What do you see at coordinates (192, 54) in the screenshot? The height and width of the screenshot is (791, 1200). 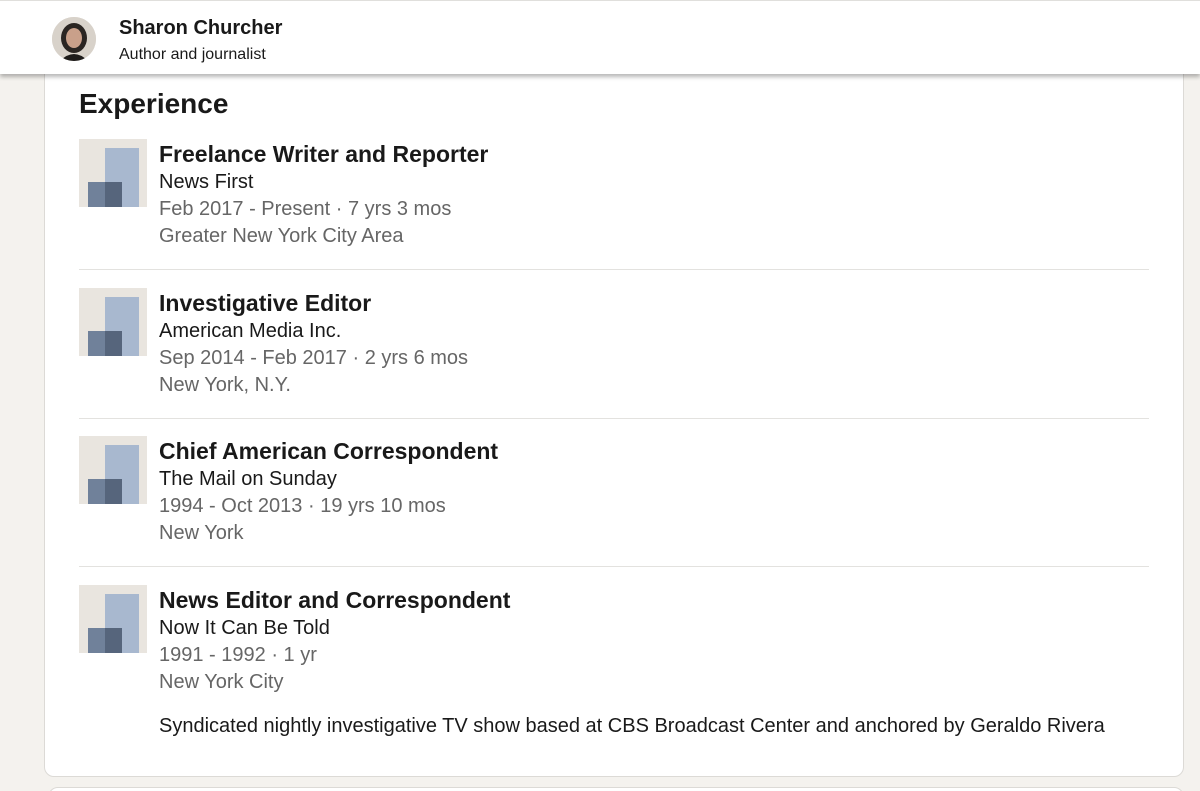 I see `profile-headline: Author and journalist` at bounding box center [192, 54].